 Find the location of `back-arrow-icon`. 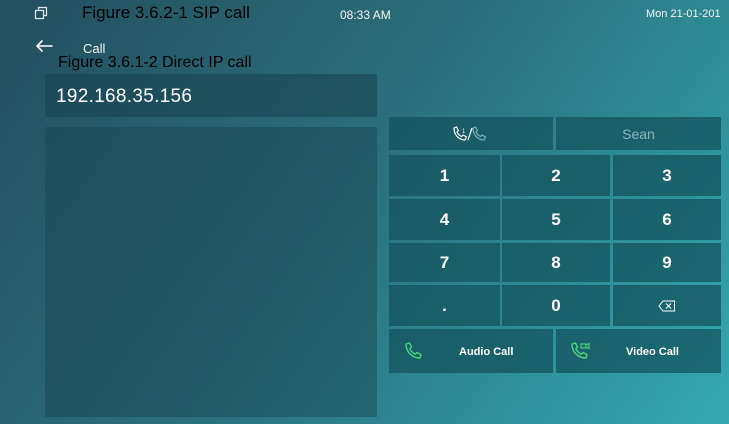

back-arrow-icon is located at coordinates (44, 46).